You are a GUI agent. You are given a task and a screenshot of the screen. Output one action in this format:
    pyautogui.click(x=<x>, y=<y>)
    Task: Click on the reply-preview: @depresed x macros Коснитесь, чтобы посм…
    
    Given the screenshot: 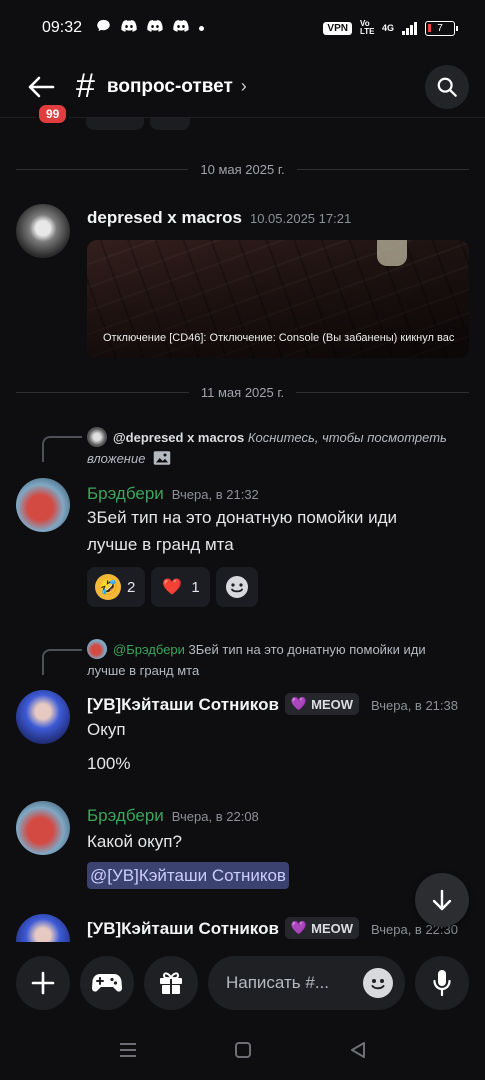 What is the action you would take?
    pyautogui.click(x=277, y=448)
    